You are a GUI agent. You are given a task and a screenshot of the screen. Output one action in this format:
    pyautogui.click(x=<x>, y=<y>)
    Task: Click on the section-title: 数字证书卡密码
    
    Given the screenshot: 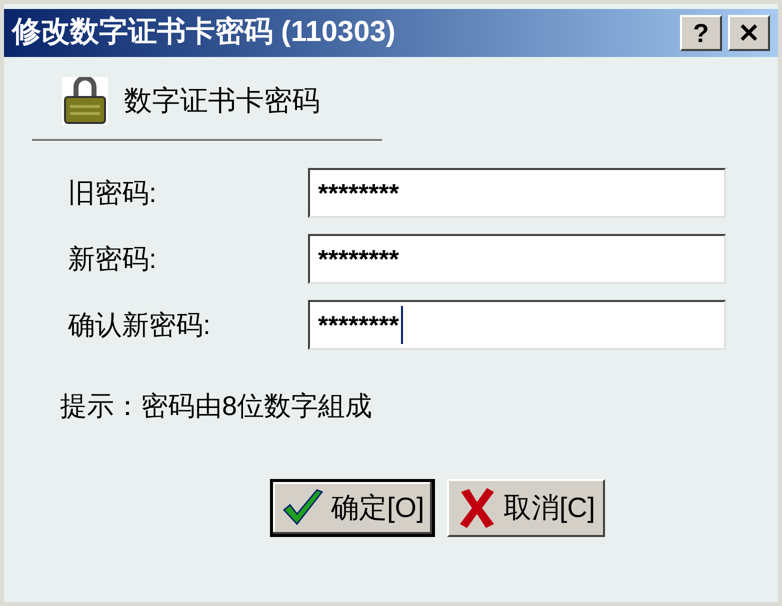 What is the action you would take?
    pyautogui.click(x=222, y=101)
    